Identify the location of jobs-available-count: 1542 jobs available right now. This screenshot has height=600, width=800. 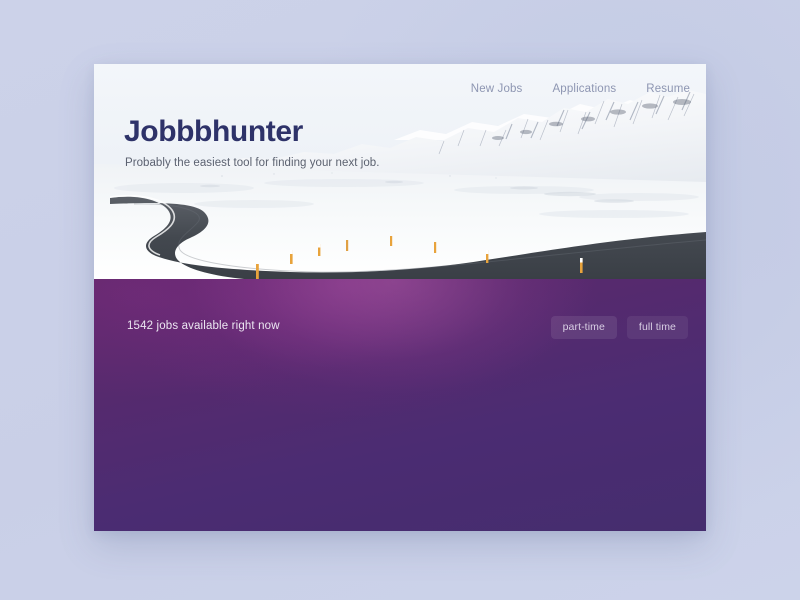
(203, 326).